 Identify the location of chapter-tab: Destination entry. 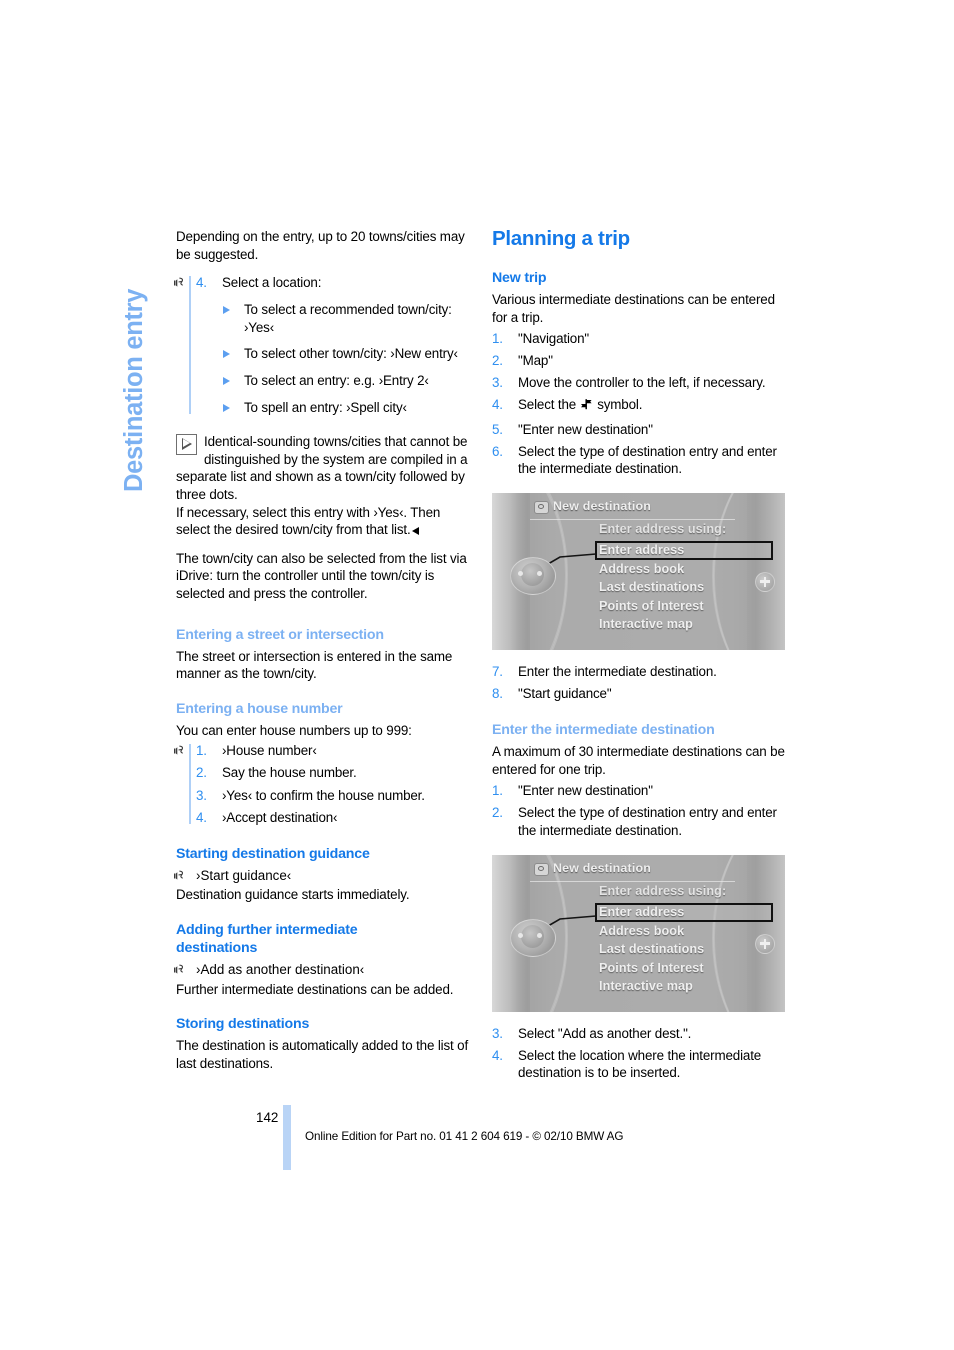
(134, 357).